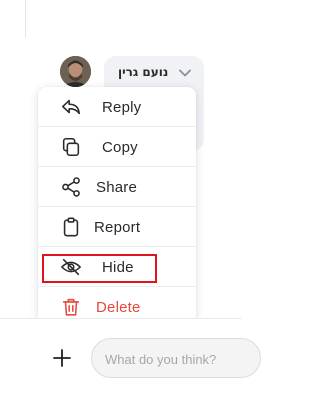 The height and width of the screenshot is (394, 320). I want to click on add-attachment-button, so click(62, 358).